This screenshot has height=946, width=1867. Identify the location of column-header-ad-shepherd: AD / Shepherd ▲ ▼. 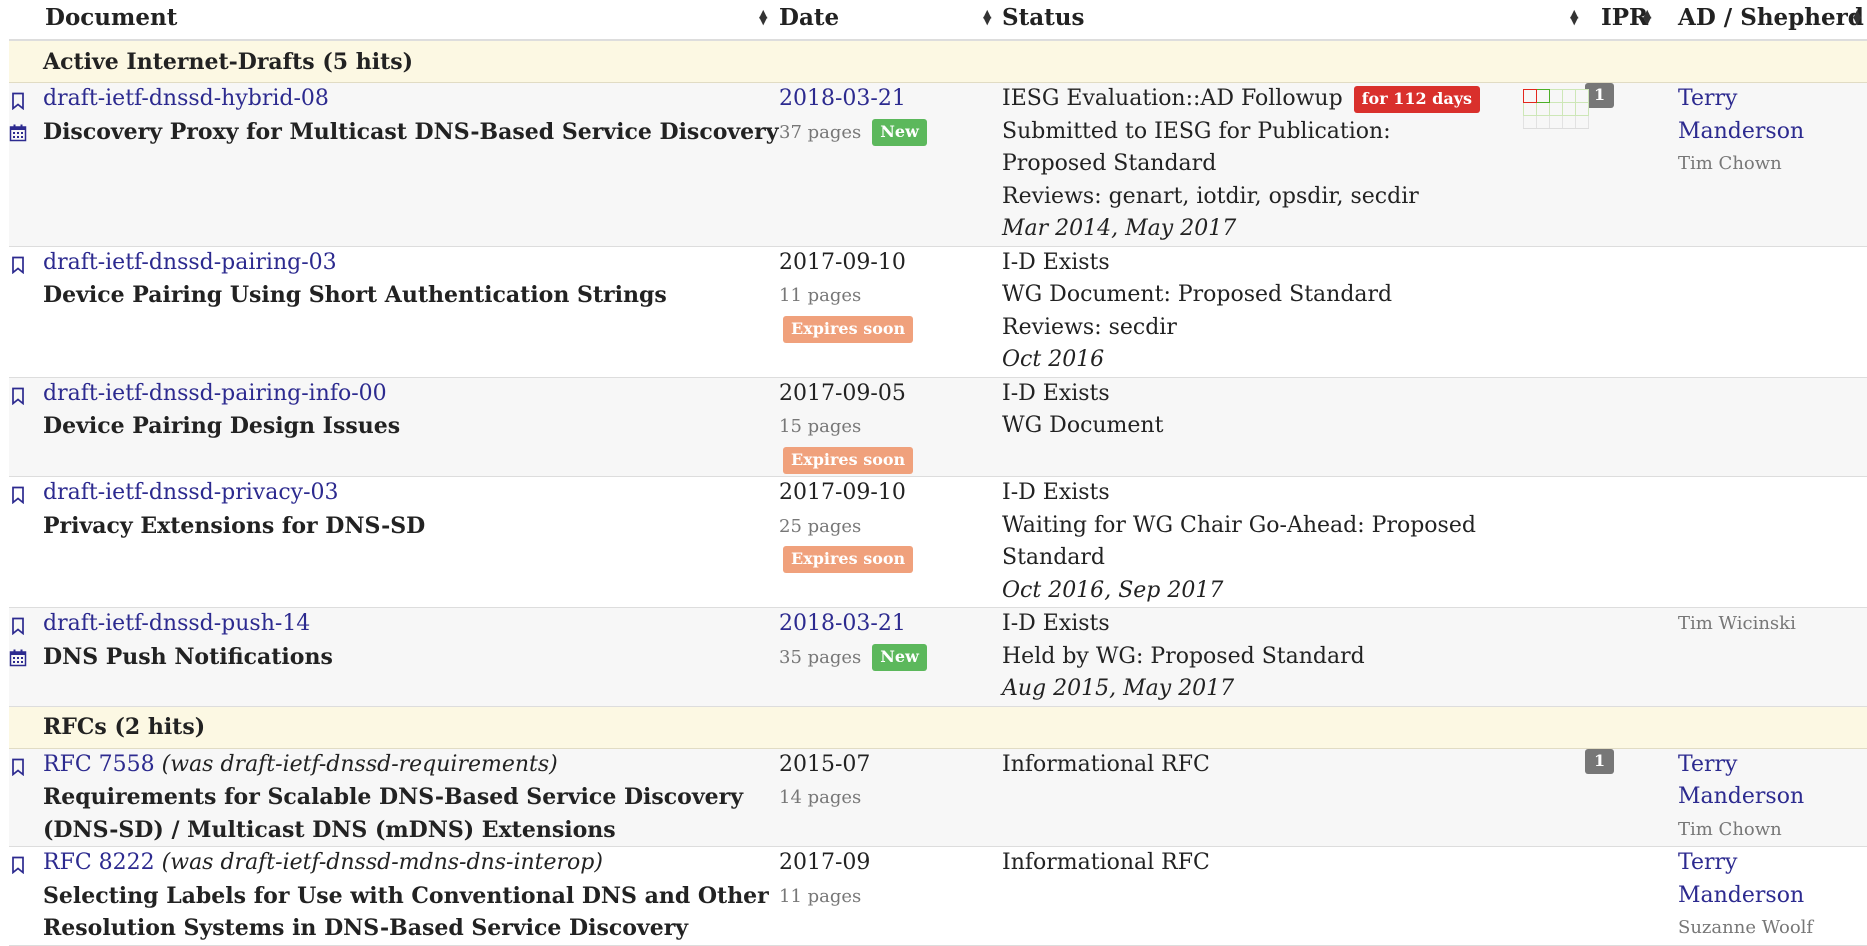
(1765, 20).